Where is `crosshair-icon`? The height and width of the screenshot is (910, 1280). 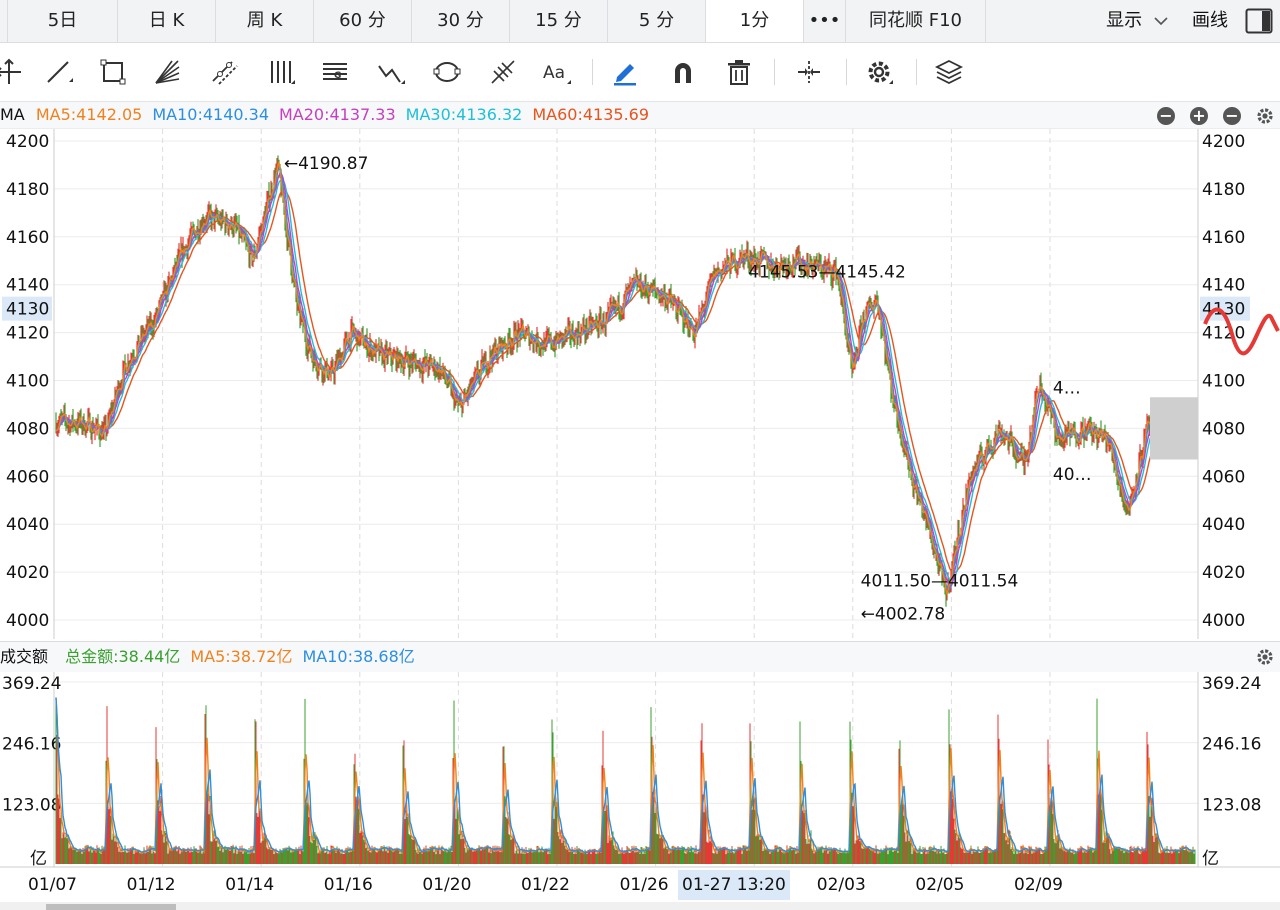
crosshair-icon is located at coordinates (13, 72).